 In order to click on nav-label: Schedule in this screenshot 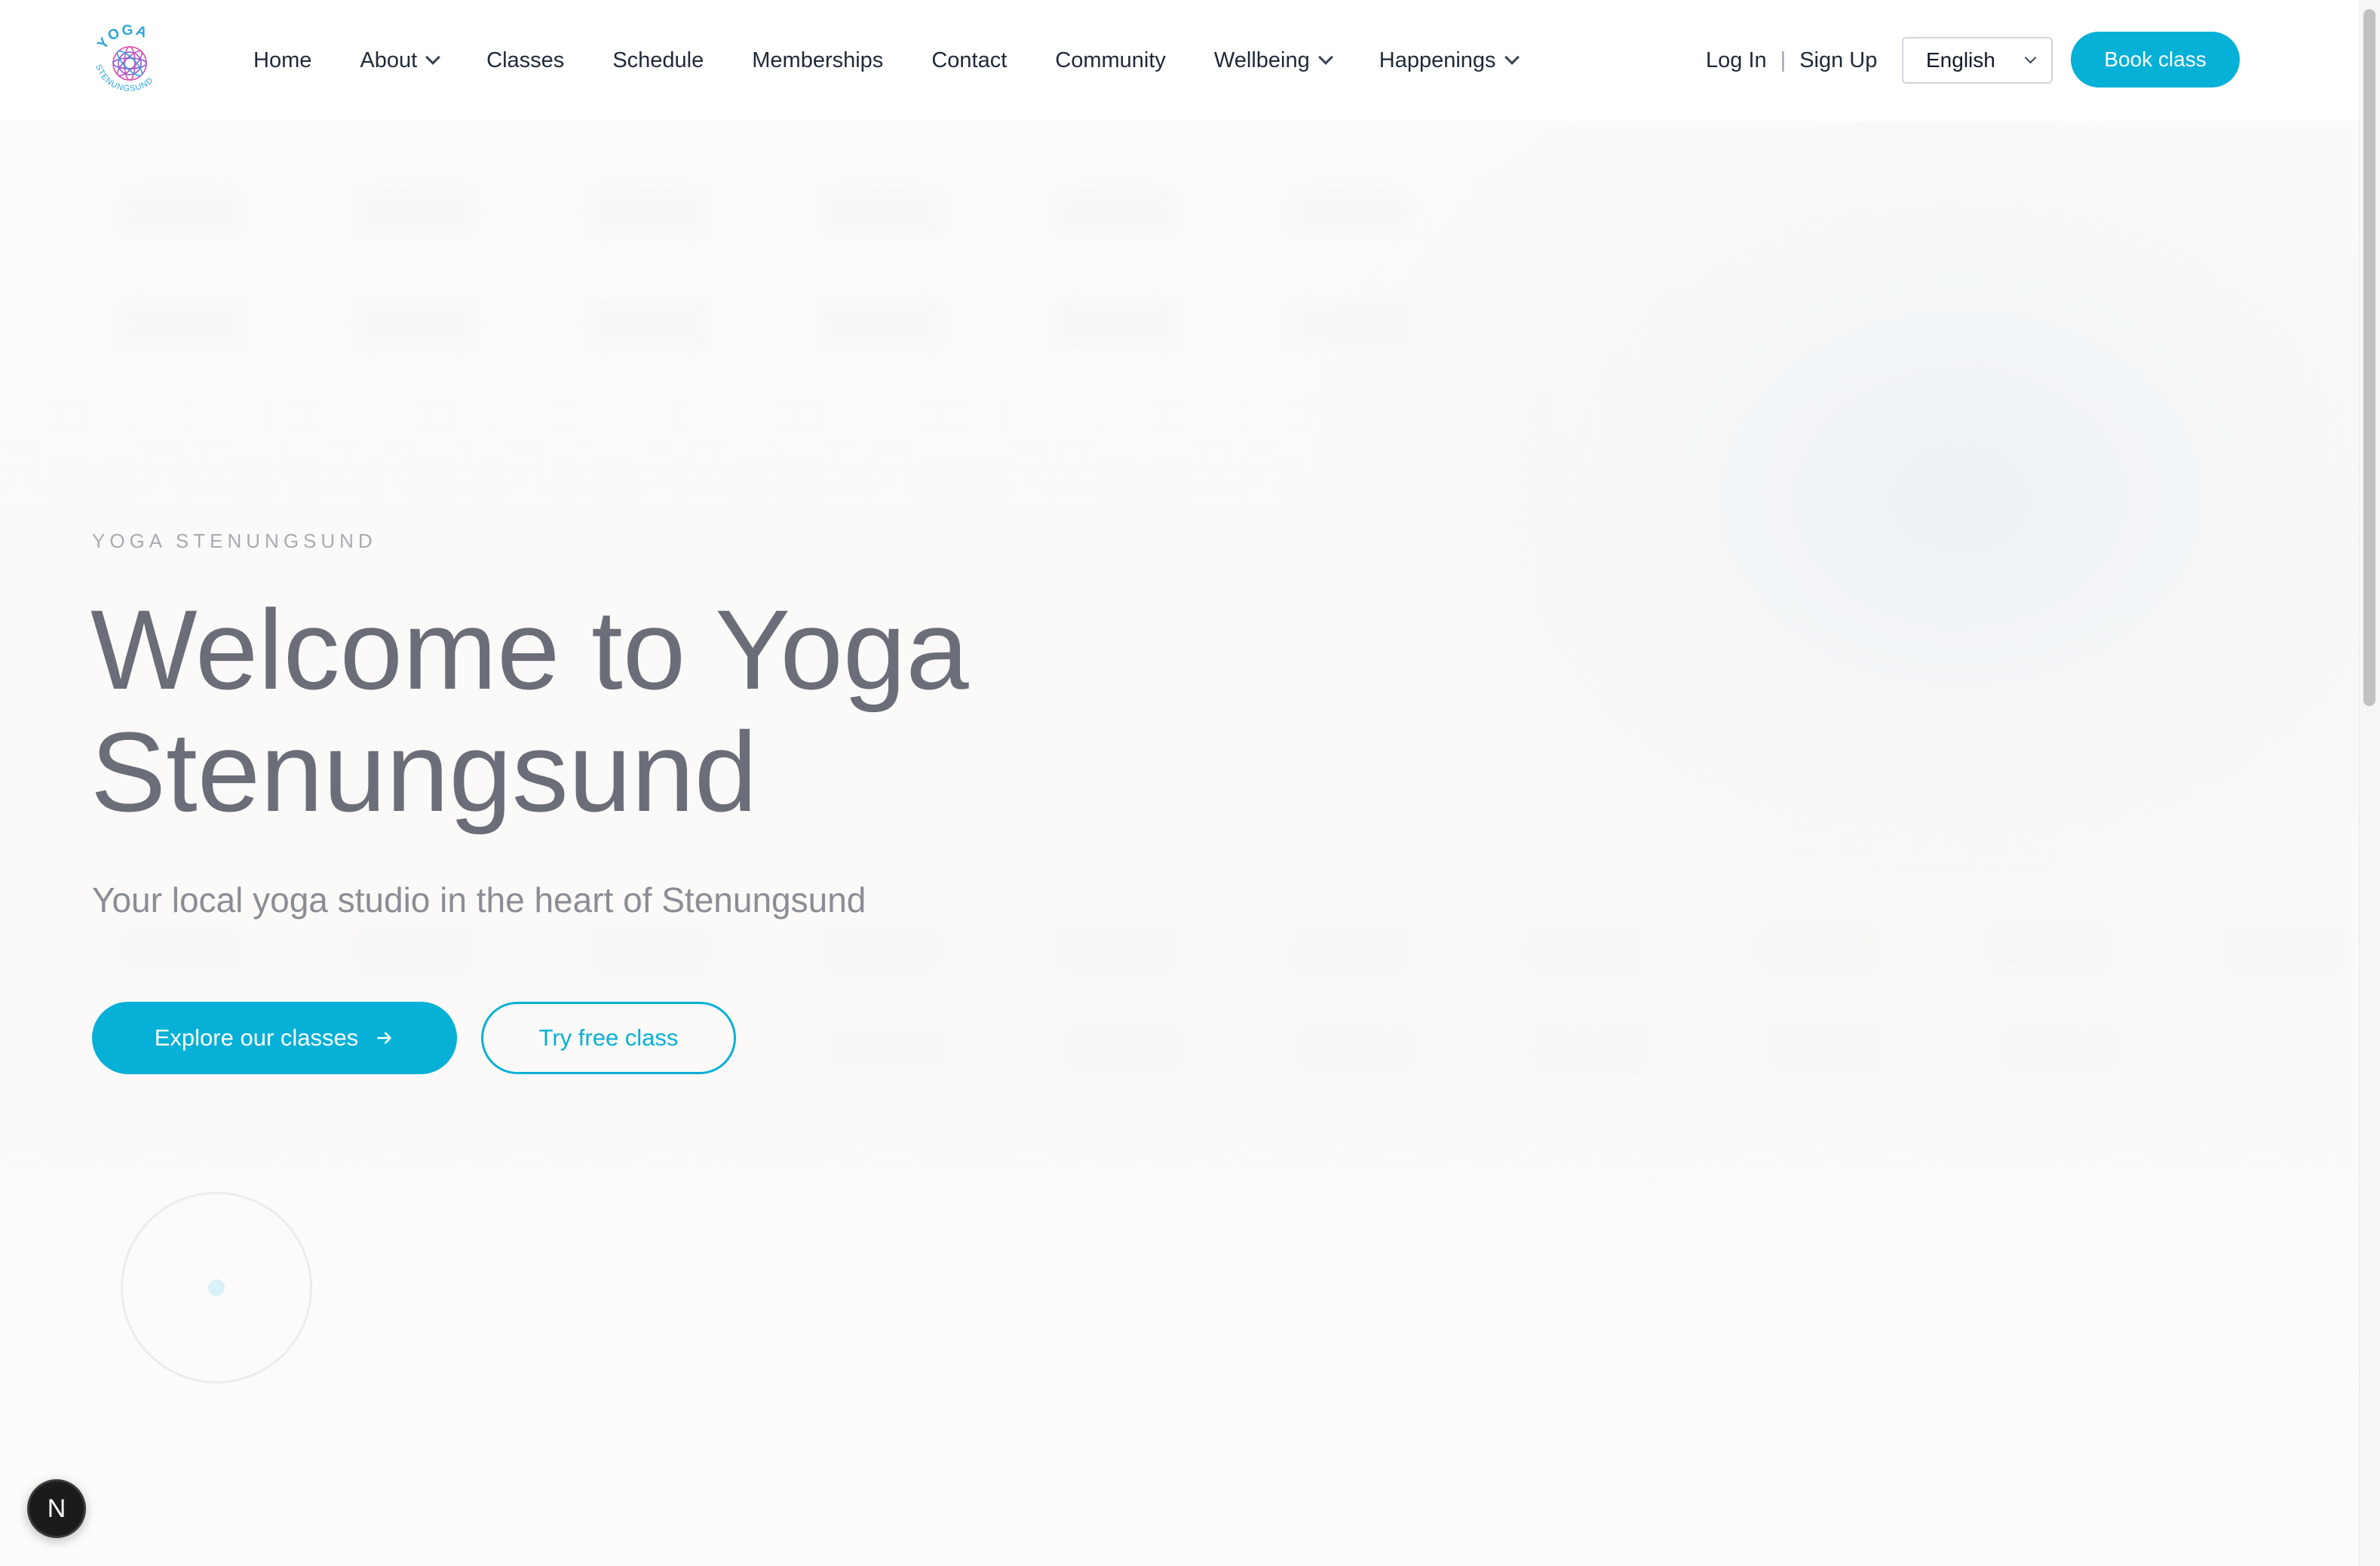, I will do `click(658, 60)`.